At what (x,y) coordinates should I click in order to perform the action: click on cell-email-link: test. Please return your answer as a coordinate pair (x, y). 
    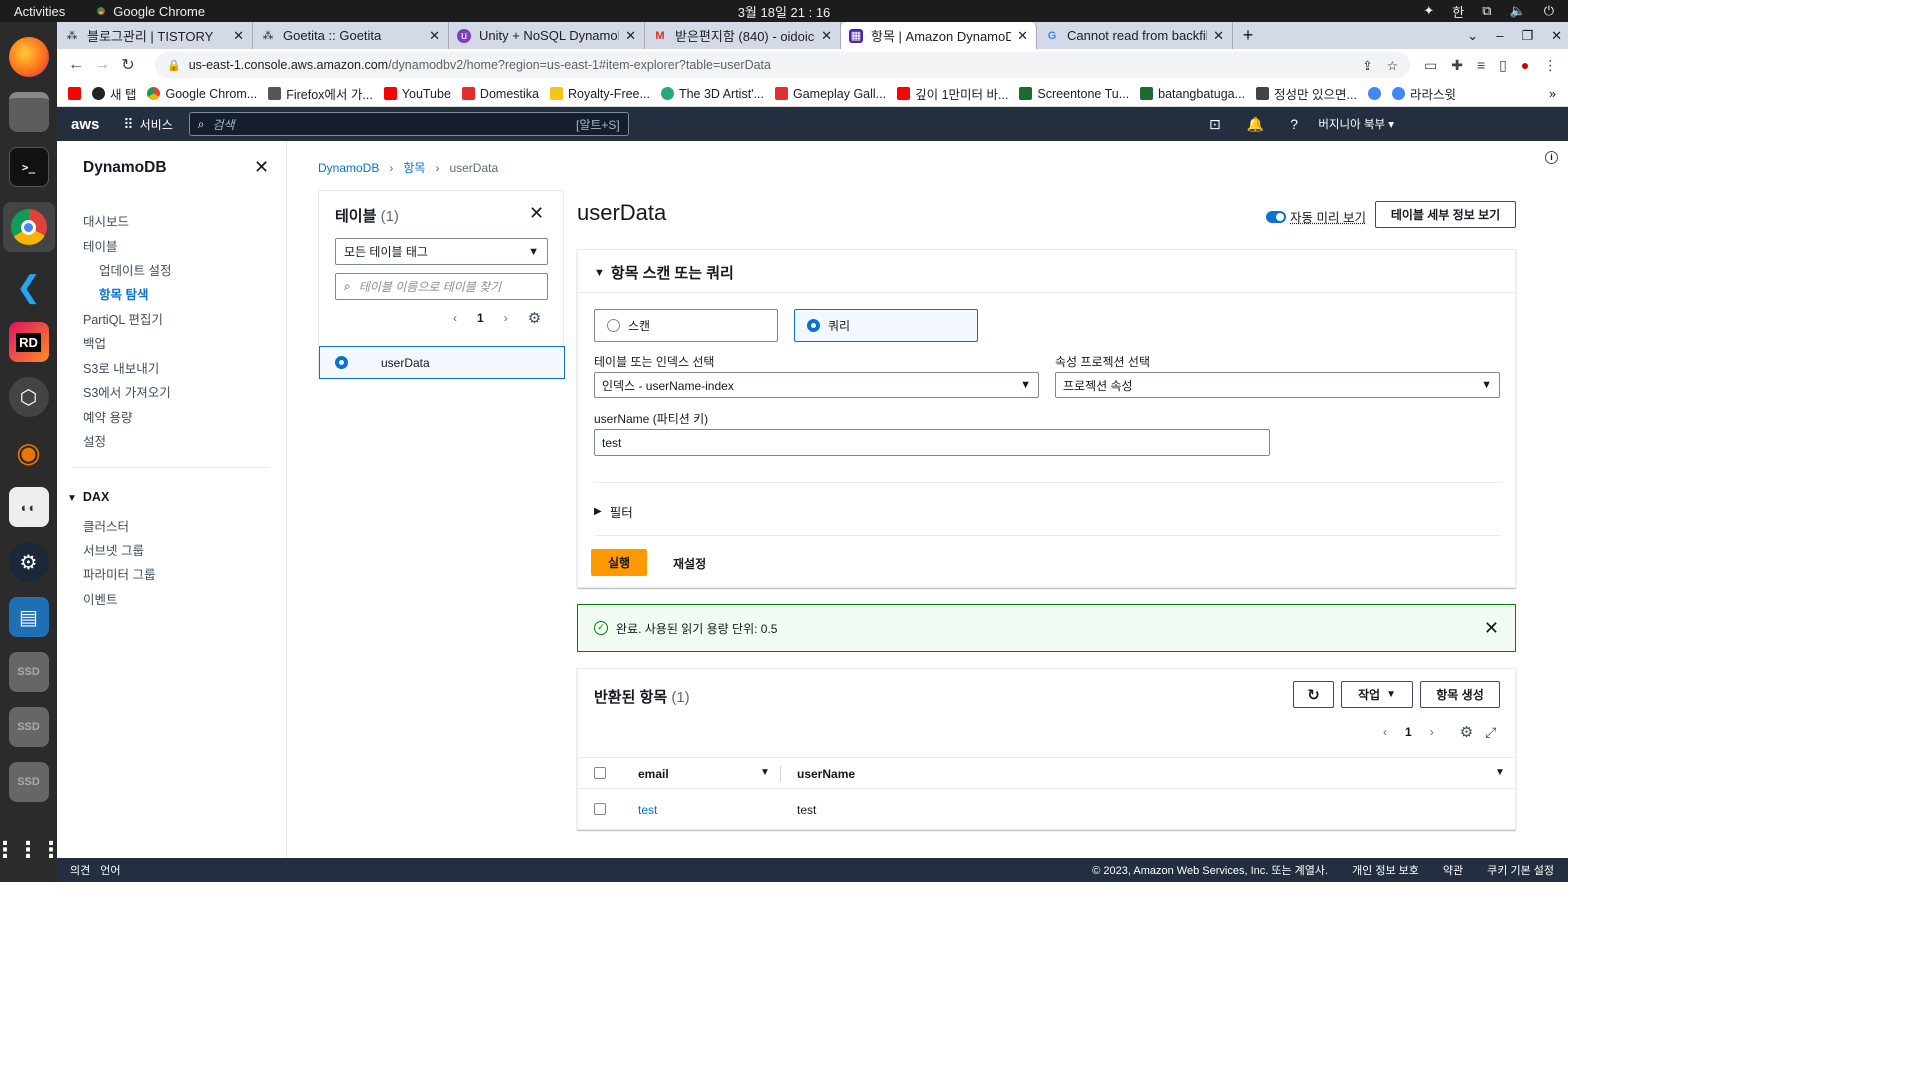
    Looking at the image, I should click on (647, 810).